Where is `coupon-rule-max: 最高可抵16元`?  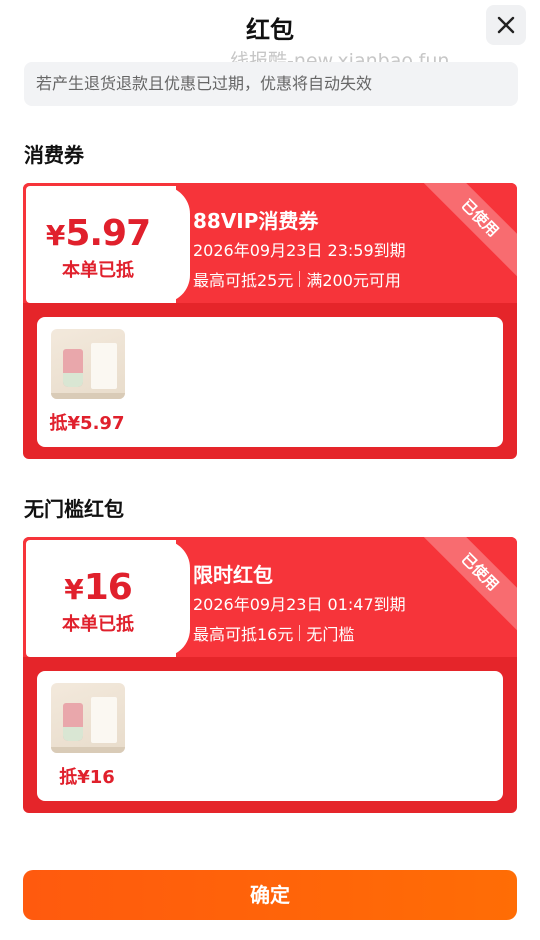 coupon-rule-max: 最高可抵16元 is located at coordinates (243, 634).